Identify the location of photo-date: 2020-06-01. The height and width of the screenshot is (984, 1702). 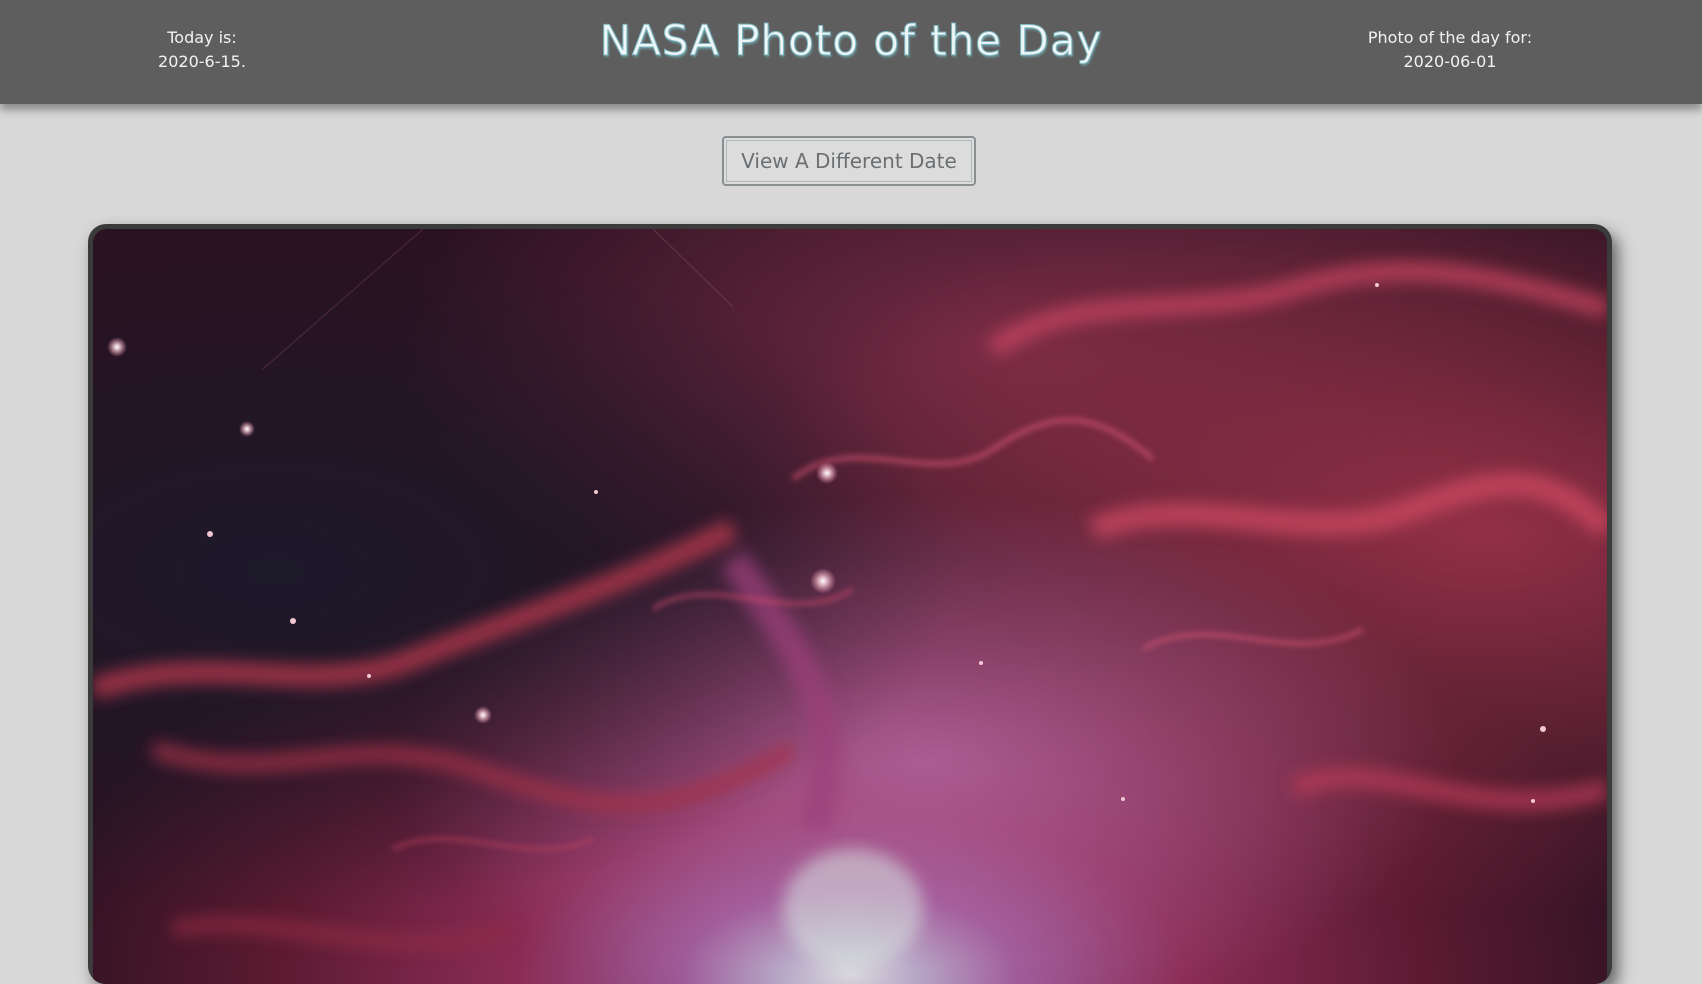
(1450, 61).